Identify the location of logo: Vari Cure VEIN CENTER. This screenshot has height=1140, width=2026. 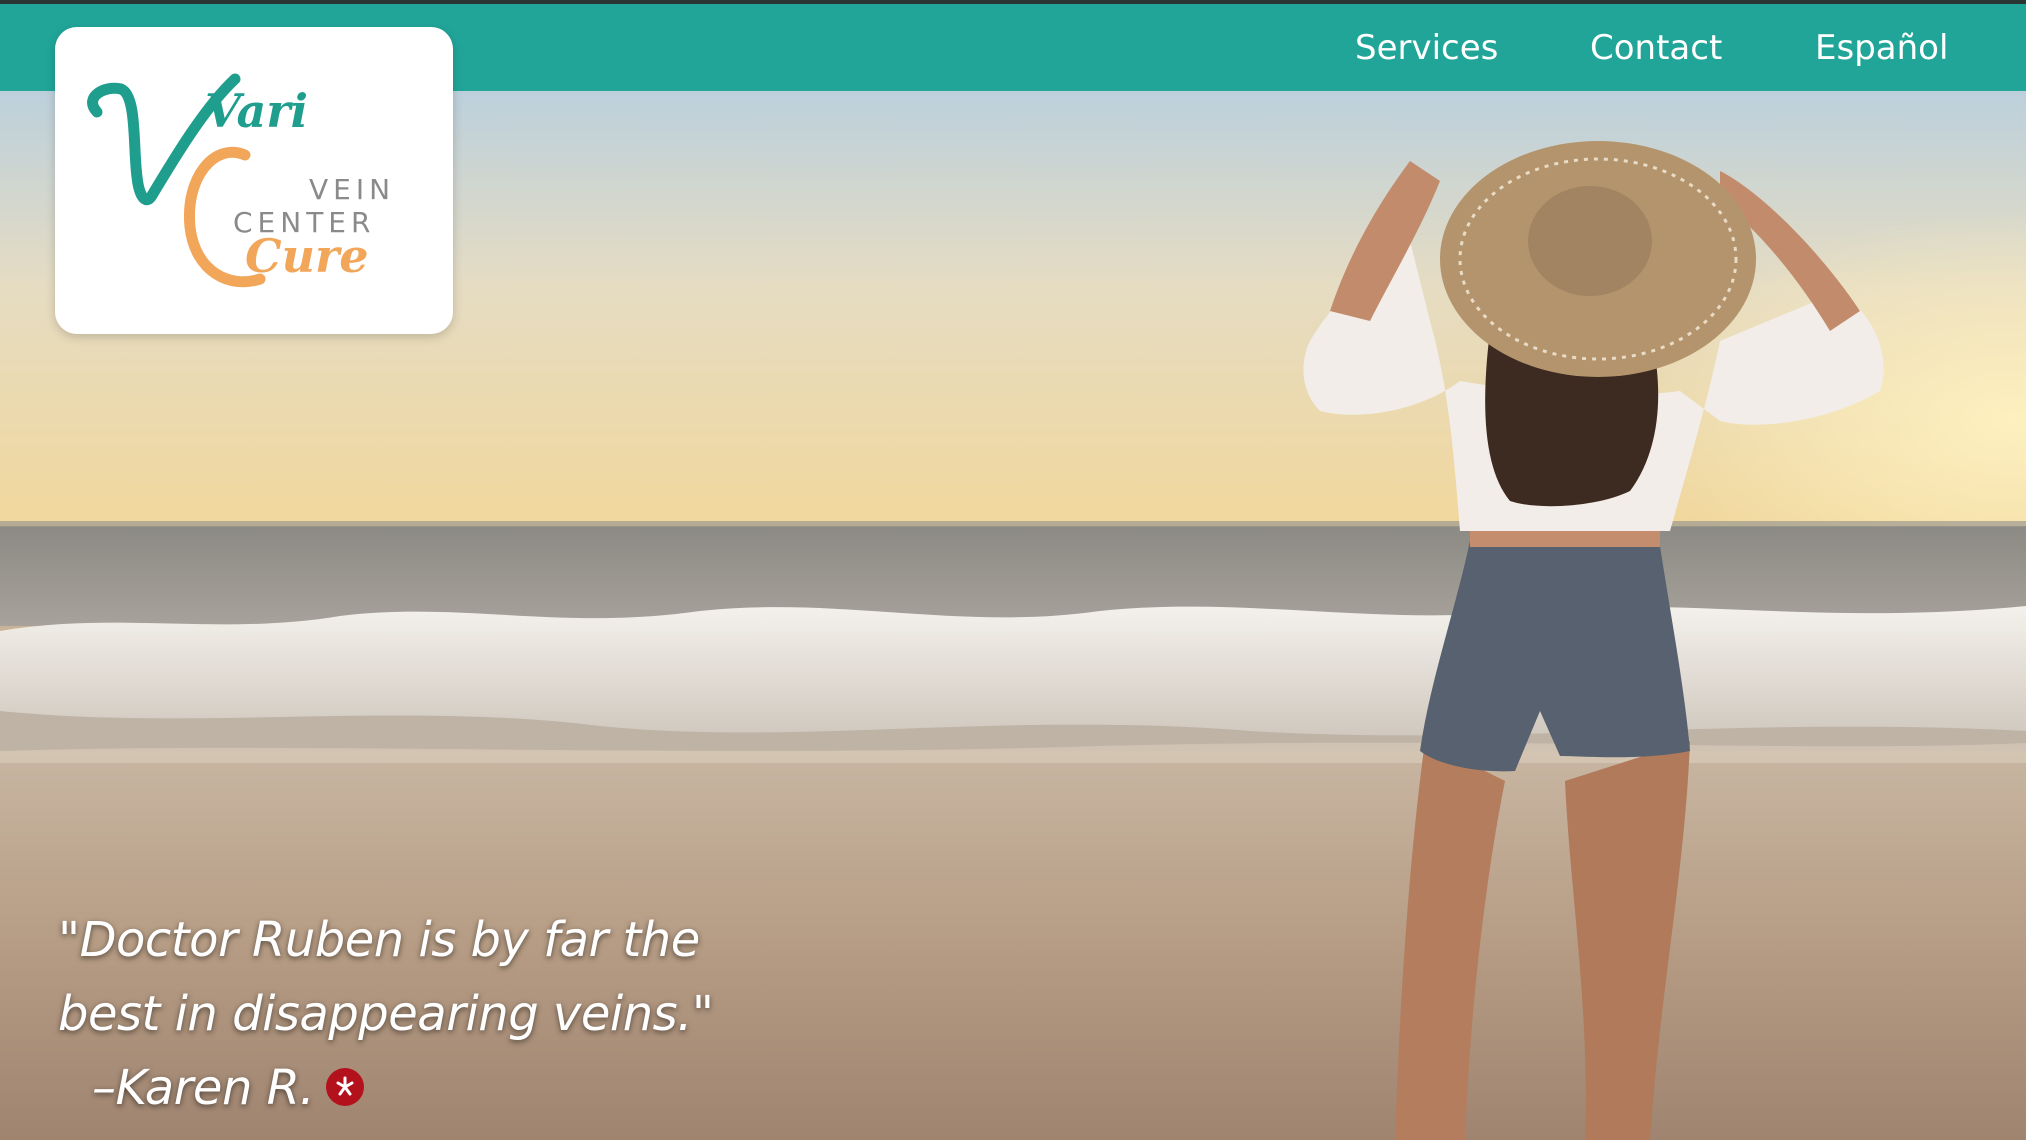
(254, 180).